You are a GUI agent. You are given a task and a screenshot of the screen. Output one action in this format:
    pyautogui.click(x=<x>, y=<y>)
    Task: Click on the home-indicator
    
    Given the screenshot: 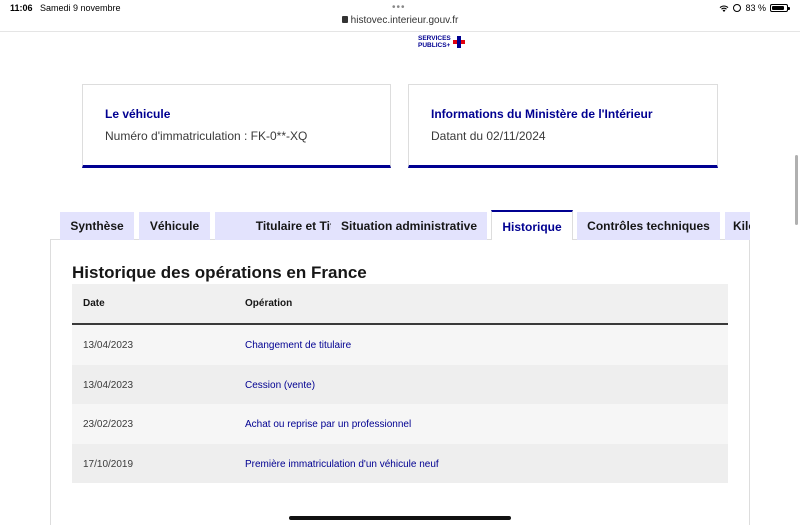 What is the action you would take?
    pyautogui.click(x=400, y=518)
    